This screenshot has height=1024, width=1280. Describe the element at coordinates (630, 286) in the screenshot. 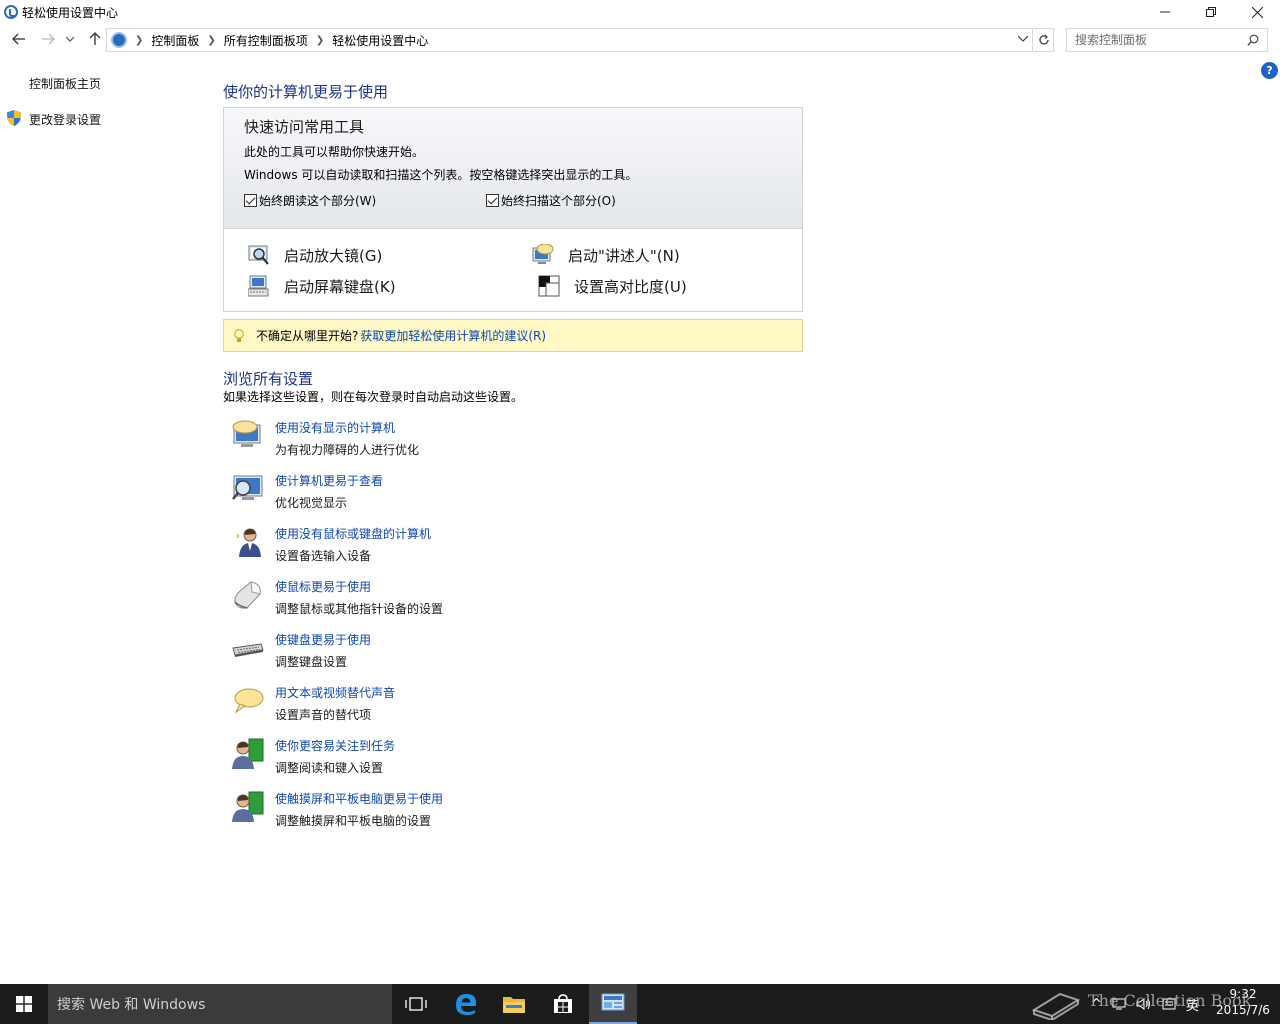

I see `set-high-contrast-label: 设置高对比度(U)` at that location.